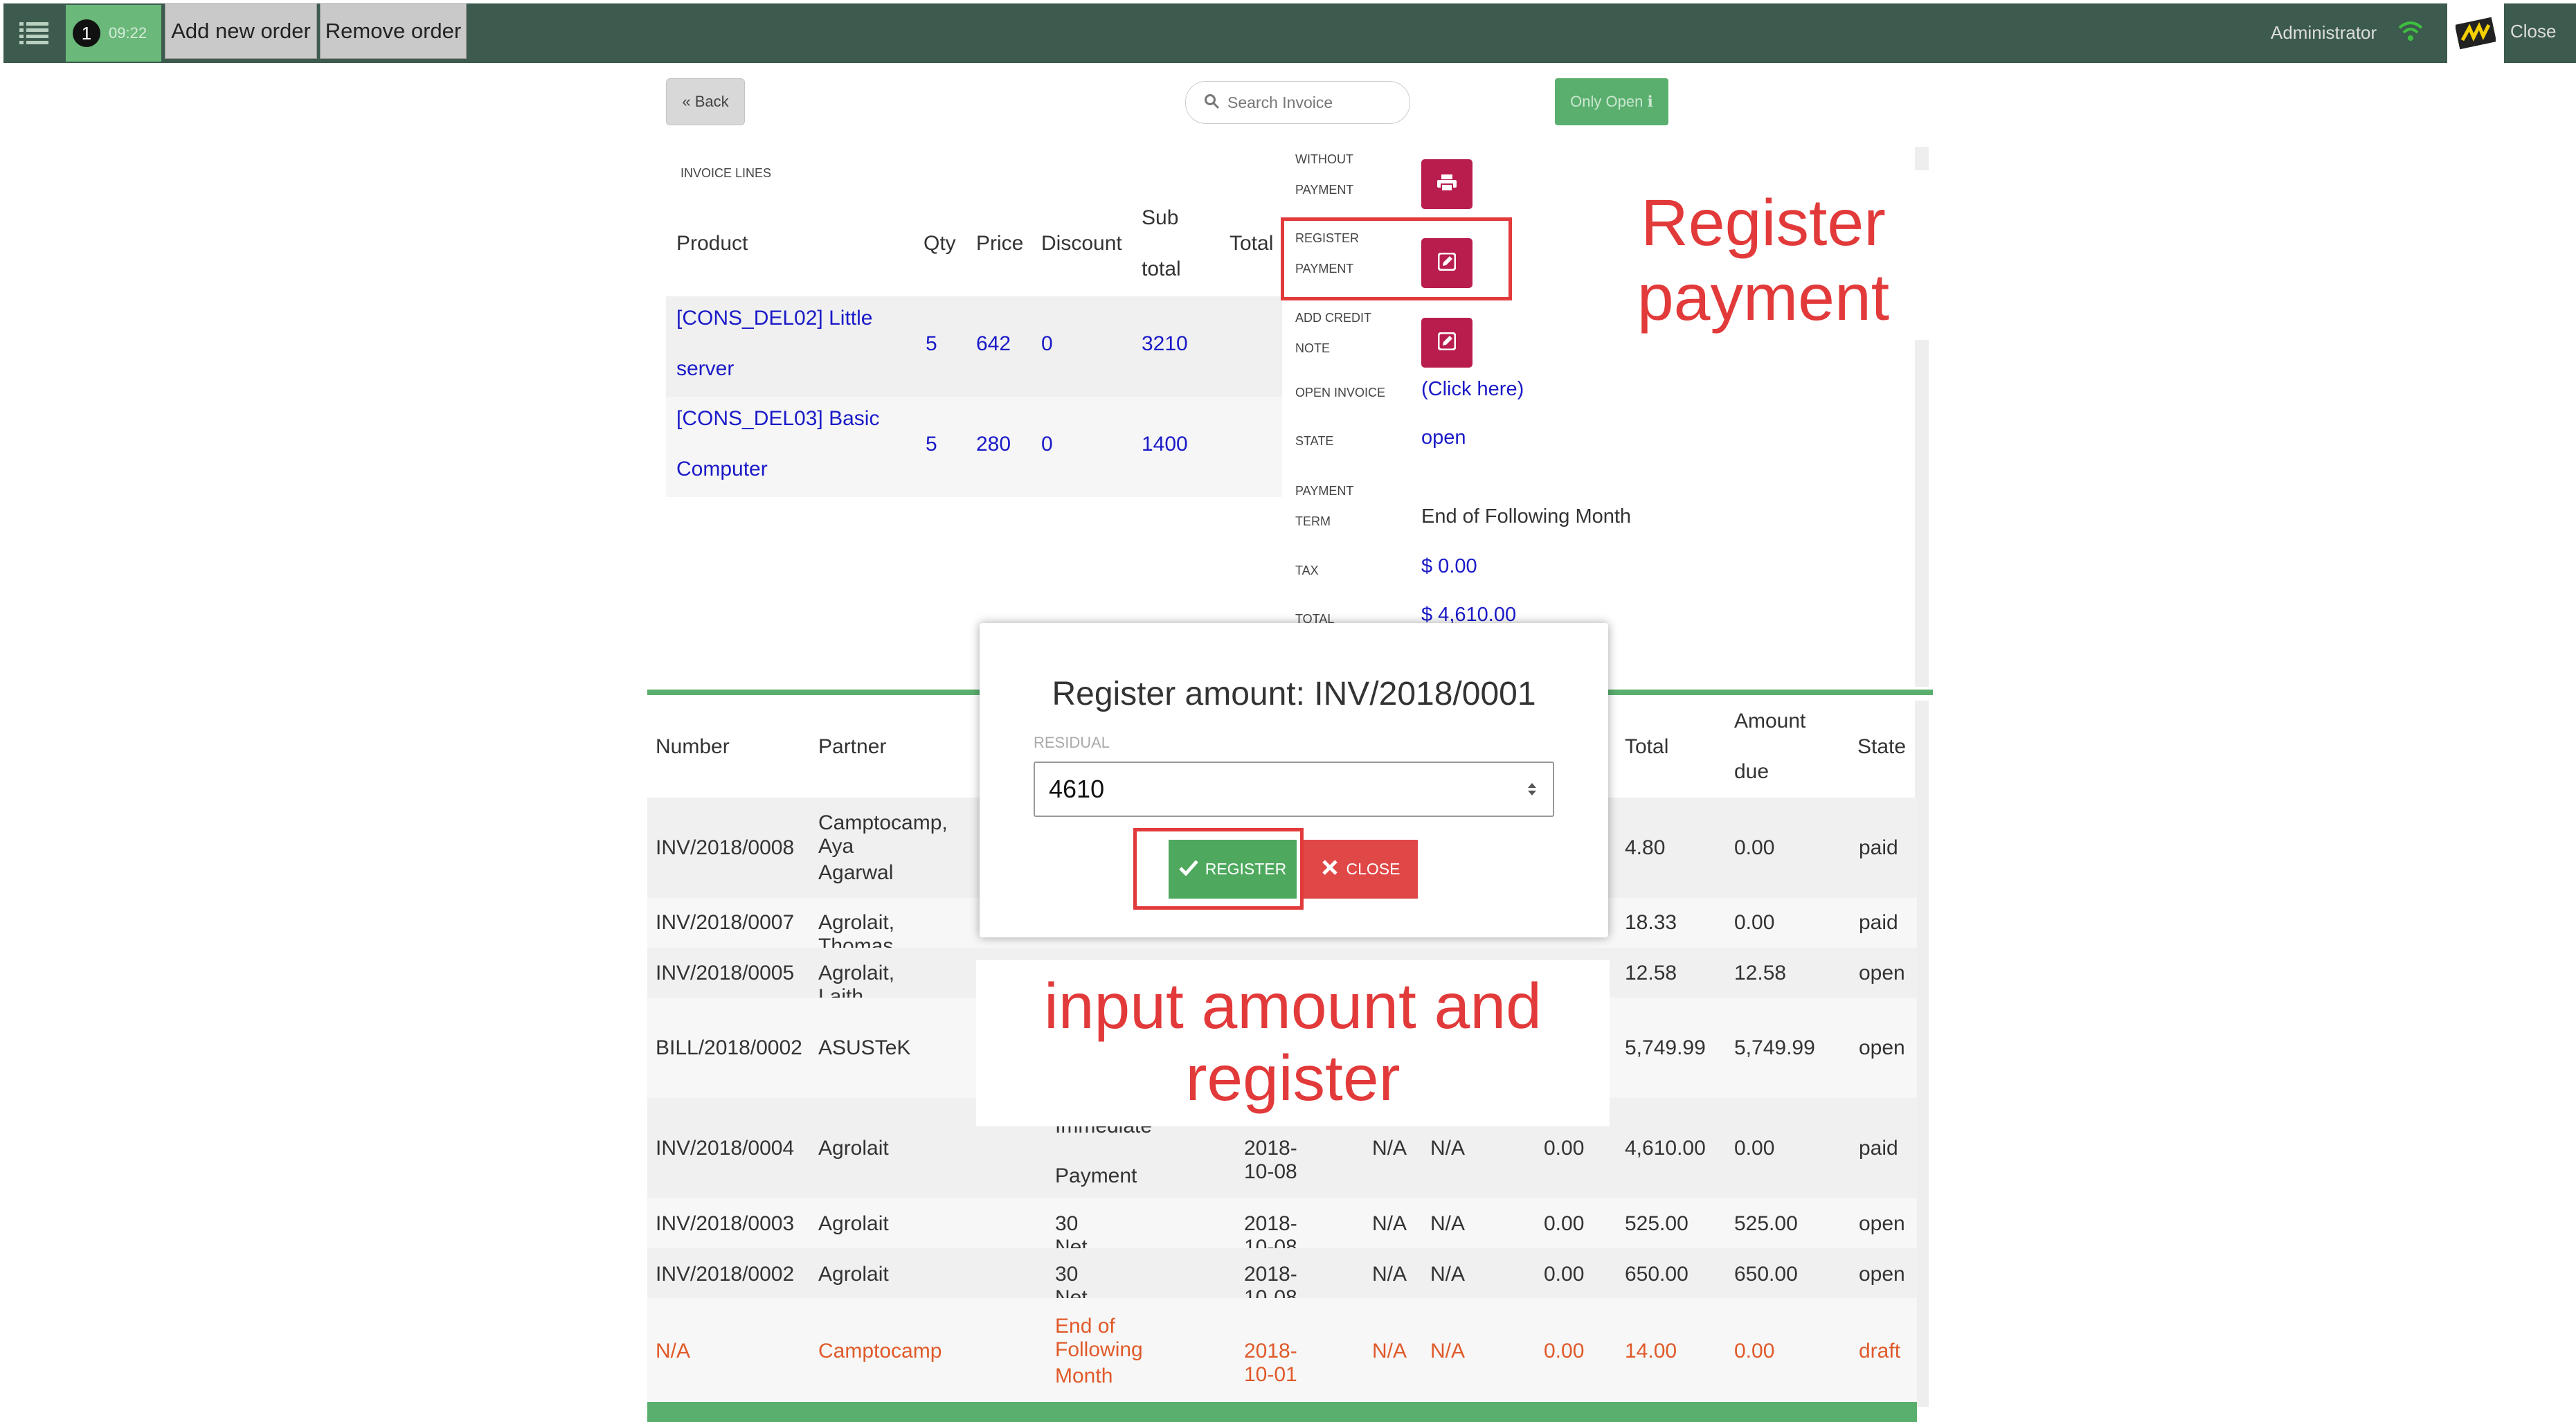 The image size is (2576, 1422). Describe the element at coordinates (1526, 516) in the screenshot. I see `payment-term-value: End of Following Month` at that location.